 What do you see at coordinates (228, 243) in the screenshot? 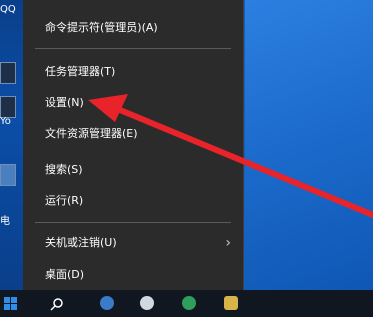
I see `chevron-right-icon: ›` at bounding box center [228, 243].